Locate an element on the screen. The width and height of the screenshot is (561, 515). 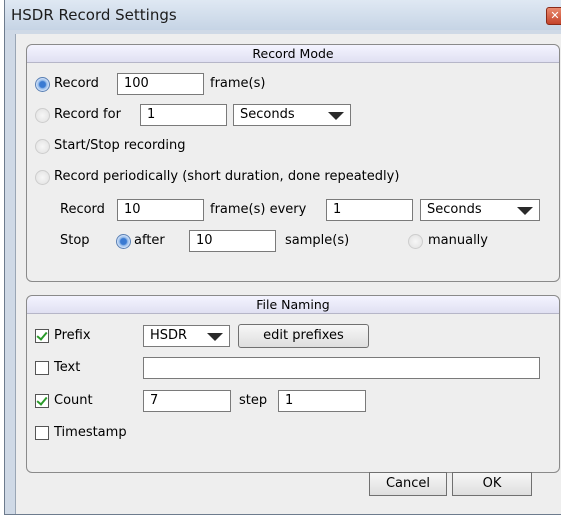
periodic-every-unit-value: Seconds is located at coordinates (454, 209).